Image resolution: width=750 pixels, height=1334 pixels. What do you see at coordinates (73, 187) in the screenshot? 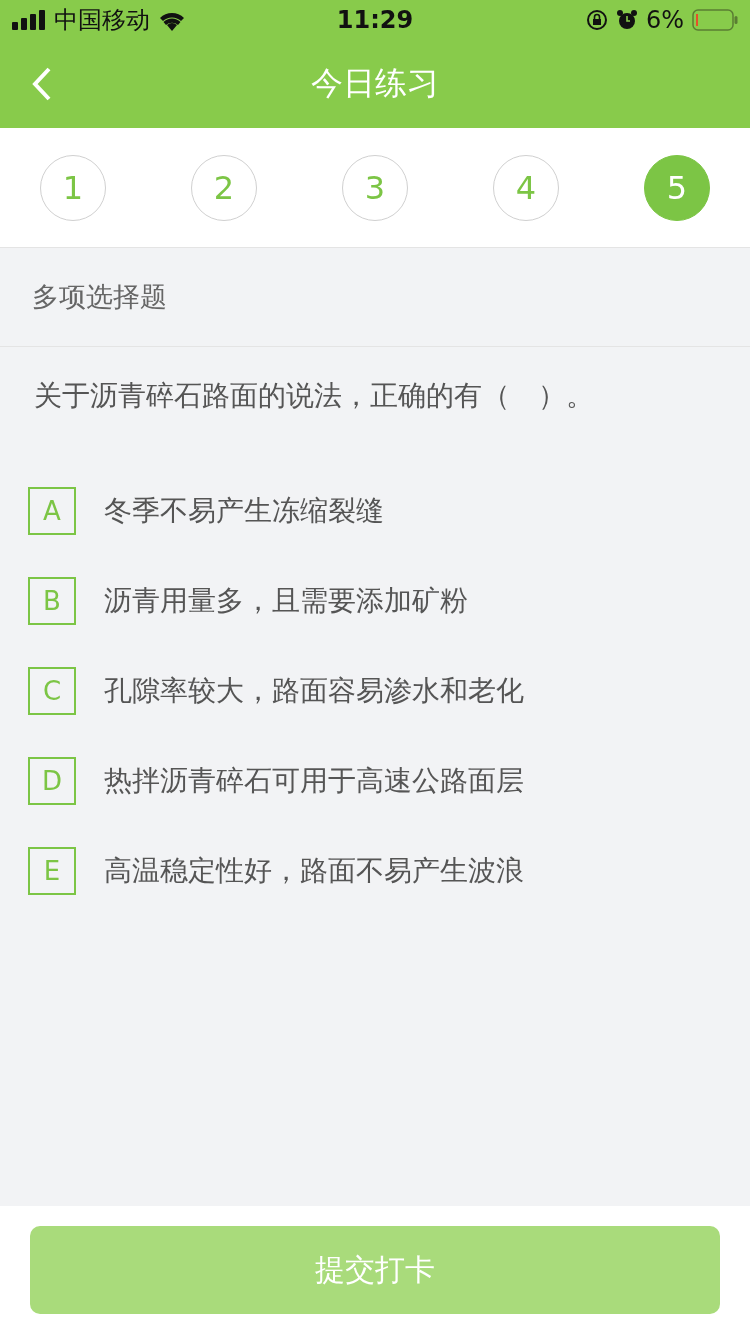
I see `question-number-tab: 1` at bounding box center [73, 187].